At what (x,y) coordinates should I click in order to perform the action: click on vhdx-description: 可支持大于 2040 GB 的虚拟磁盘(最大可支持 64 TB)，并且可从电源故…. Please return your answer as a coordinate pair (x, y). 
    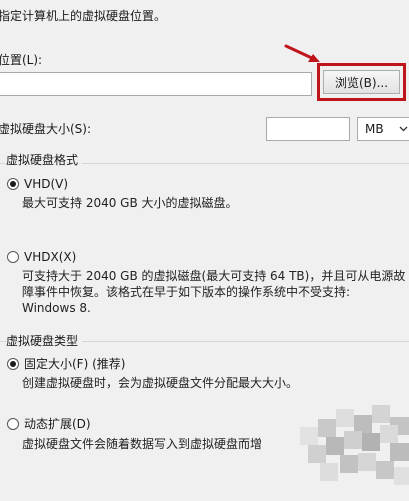
    Looking at the image, I should click on (214, 292).